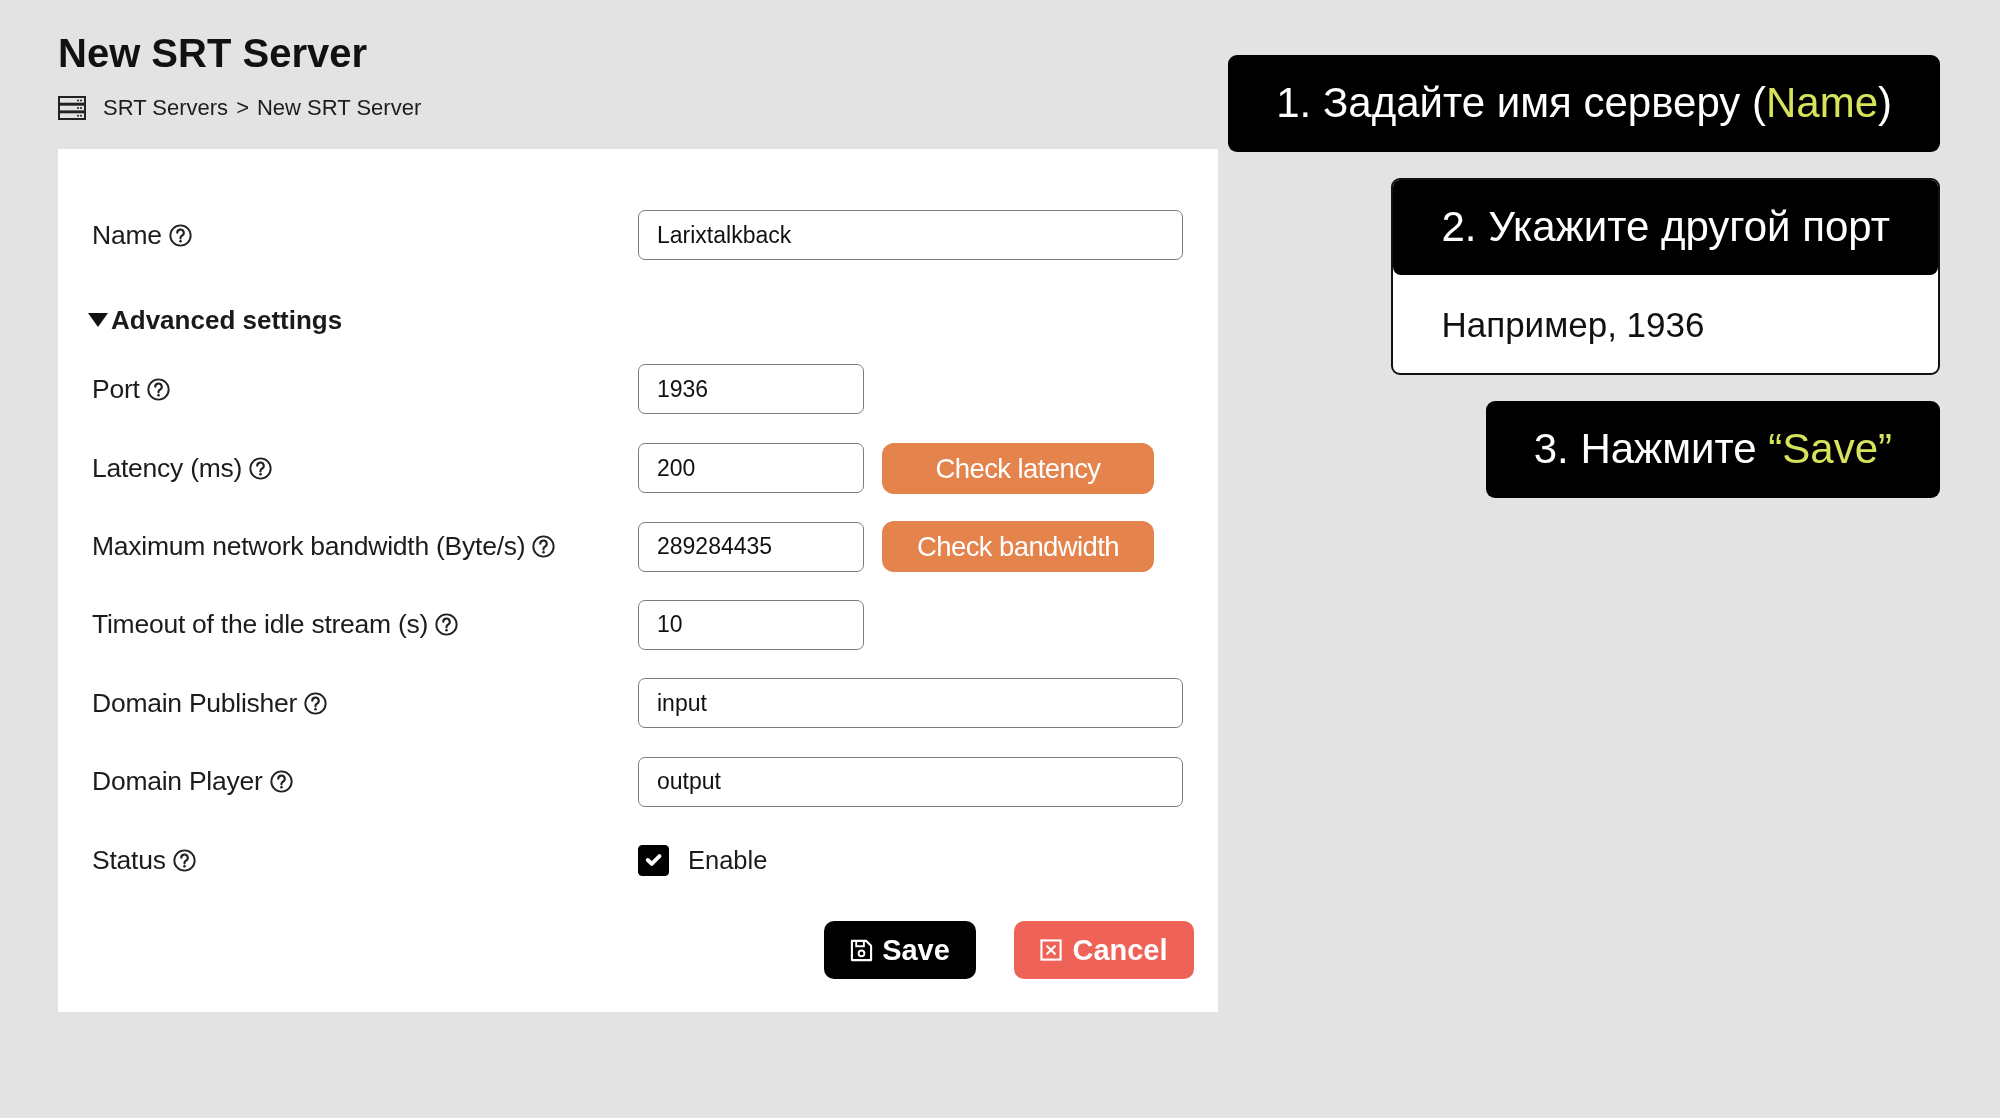  I want to click on field-label: Maximum network bandwidth (Byte/s), so click(309, 546).